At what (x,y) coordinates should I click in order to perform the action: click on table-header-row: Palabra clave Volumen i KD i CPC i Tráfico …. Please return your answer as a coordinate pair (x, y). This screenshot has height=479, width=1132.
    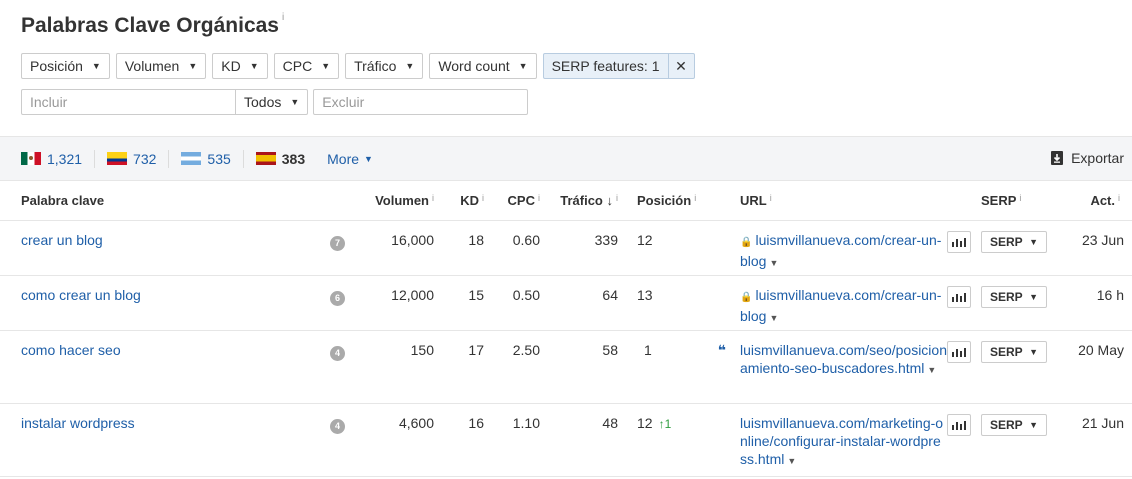
    Looking at the image, I should click on (566, 201).